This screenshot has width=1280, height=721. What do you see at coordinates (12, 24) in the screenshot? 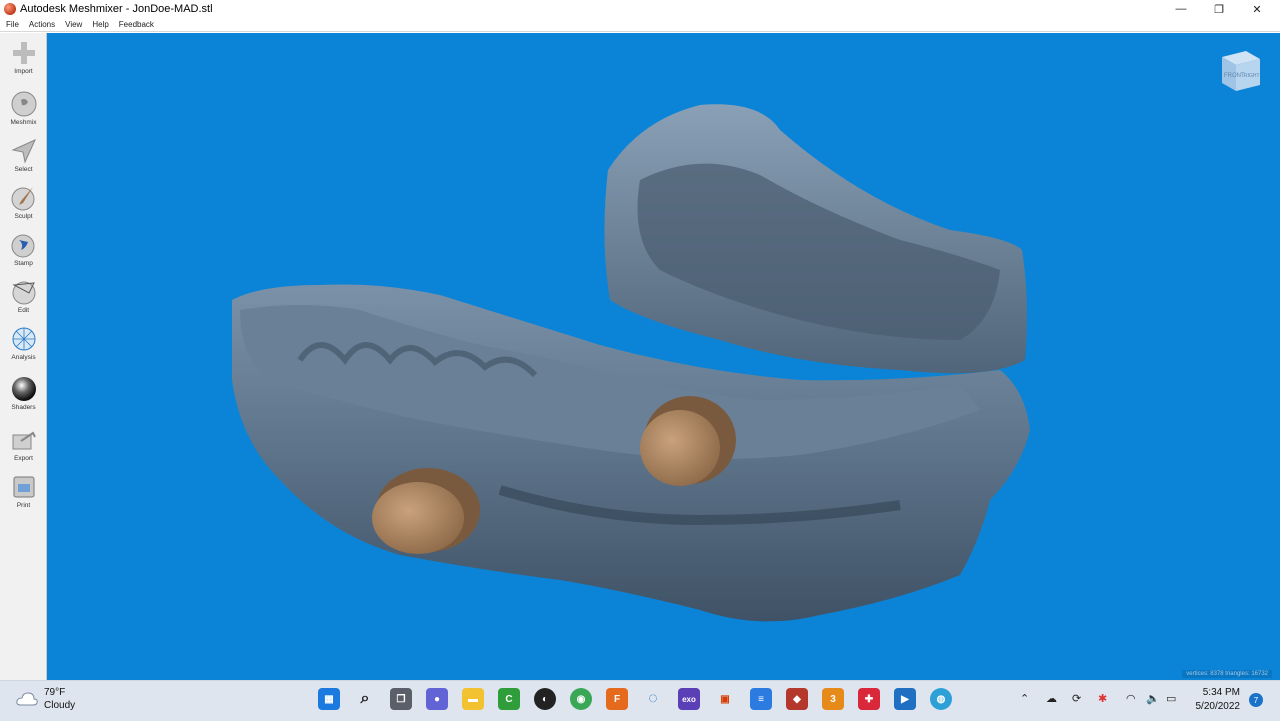
I see `menu-file: File` at bounding box center [12, 24].